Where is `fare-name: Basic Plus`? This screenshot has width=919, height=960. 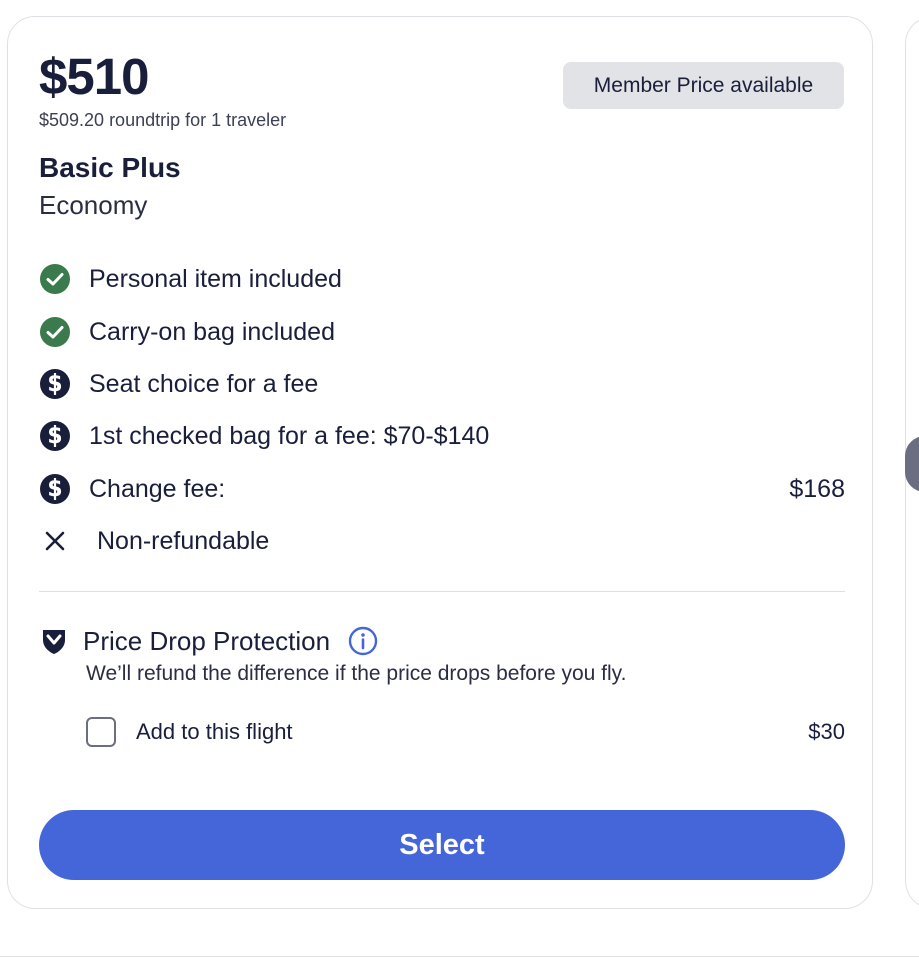
fare-name: Basic Plus is located at coordinates (110, 167).